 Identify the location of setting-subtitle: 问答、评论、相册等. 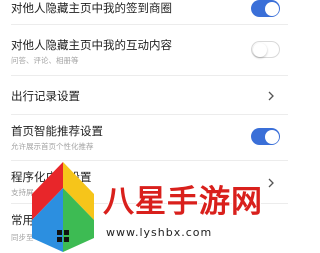
(45, 60).